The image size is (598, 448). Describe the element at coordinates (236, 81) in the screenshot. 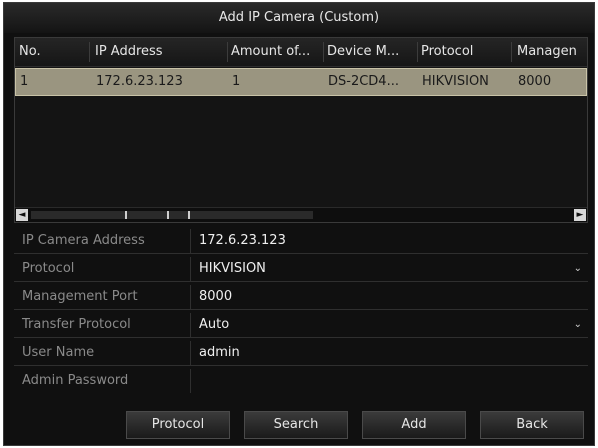

I see `cell-amount: 1` at that location.